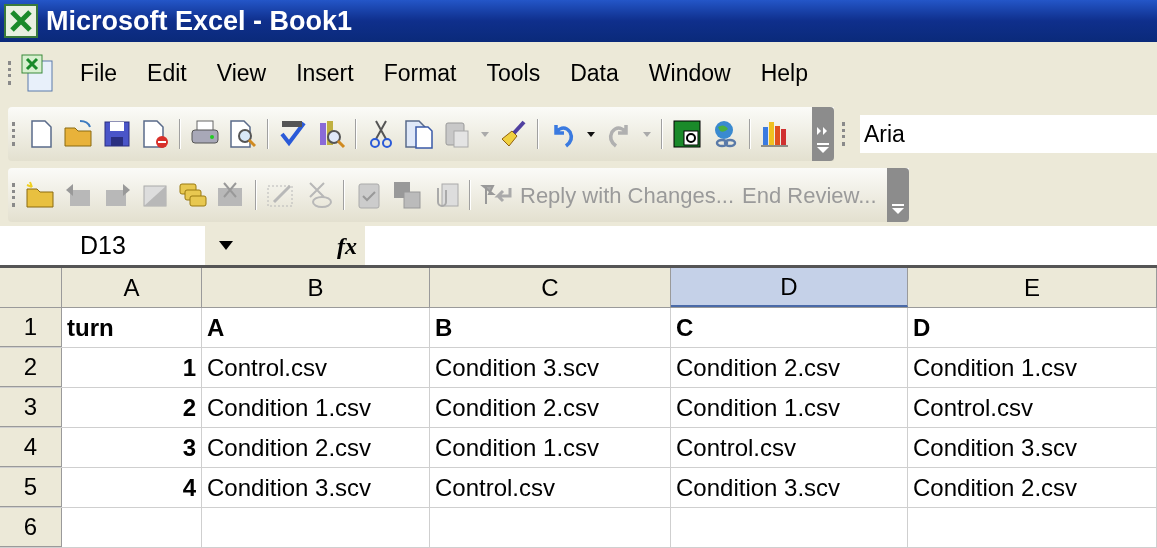  What do you see at coordinates (513, 73) in the screenshot?
I see `menu-item: Tools` at bounding box center [513, 73].